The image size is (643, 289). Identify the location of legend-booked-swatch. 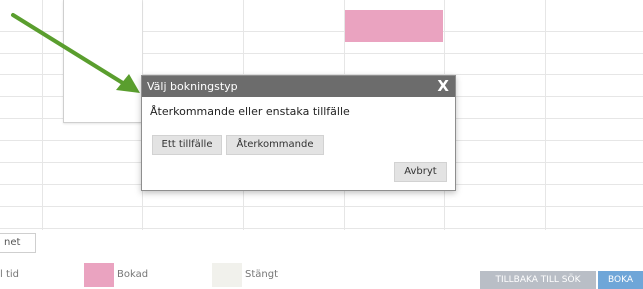
(99, 275).